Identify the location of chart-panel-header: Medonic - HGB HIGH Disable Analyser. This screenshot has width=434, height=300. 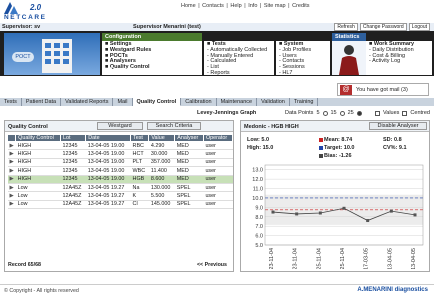
(335, 126).